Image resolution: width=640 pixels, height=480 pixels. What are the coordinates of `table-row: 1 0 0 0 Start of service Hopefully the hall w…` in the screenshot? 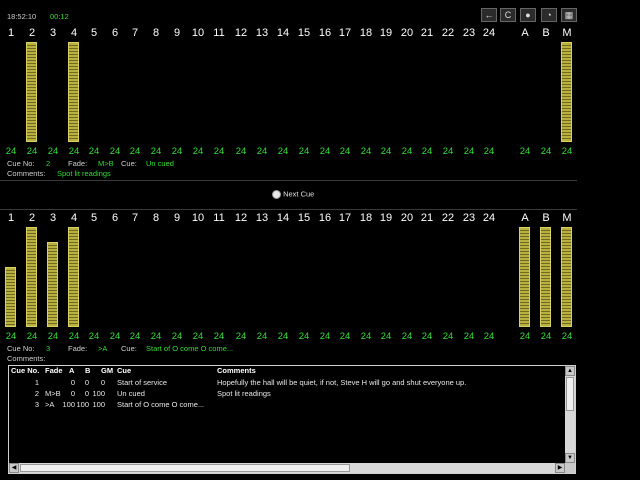 It's located at (287, 383).